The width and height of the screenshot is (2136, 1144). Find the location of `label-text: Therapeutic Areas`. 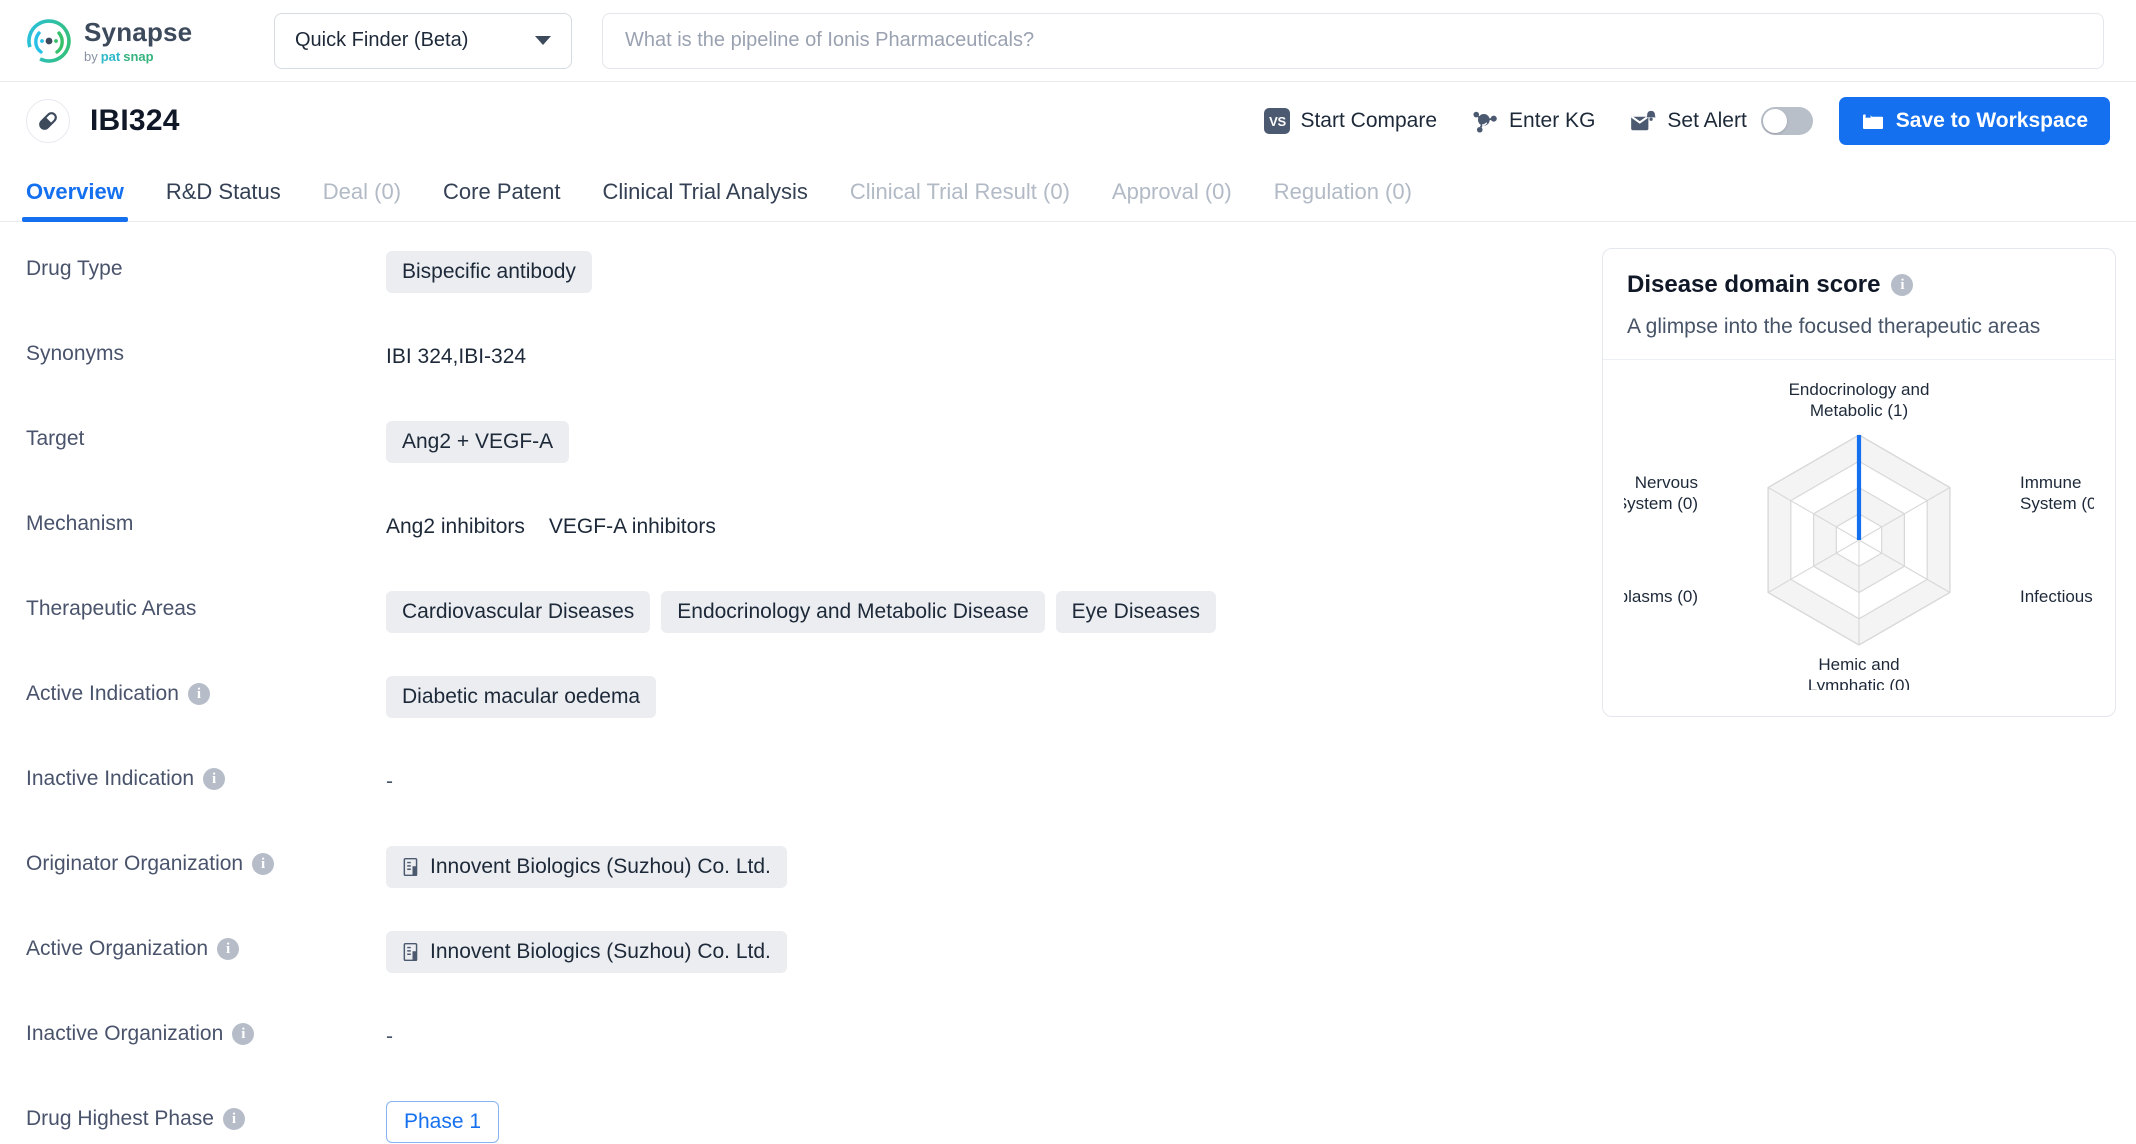

label-text: Therapeutic Areas is located at coordinates (111, 608).